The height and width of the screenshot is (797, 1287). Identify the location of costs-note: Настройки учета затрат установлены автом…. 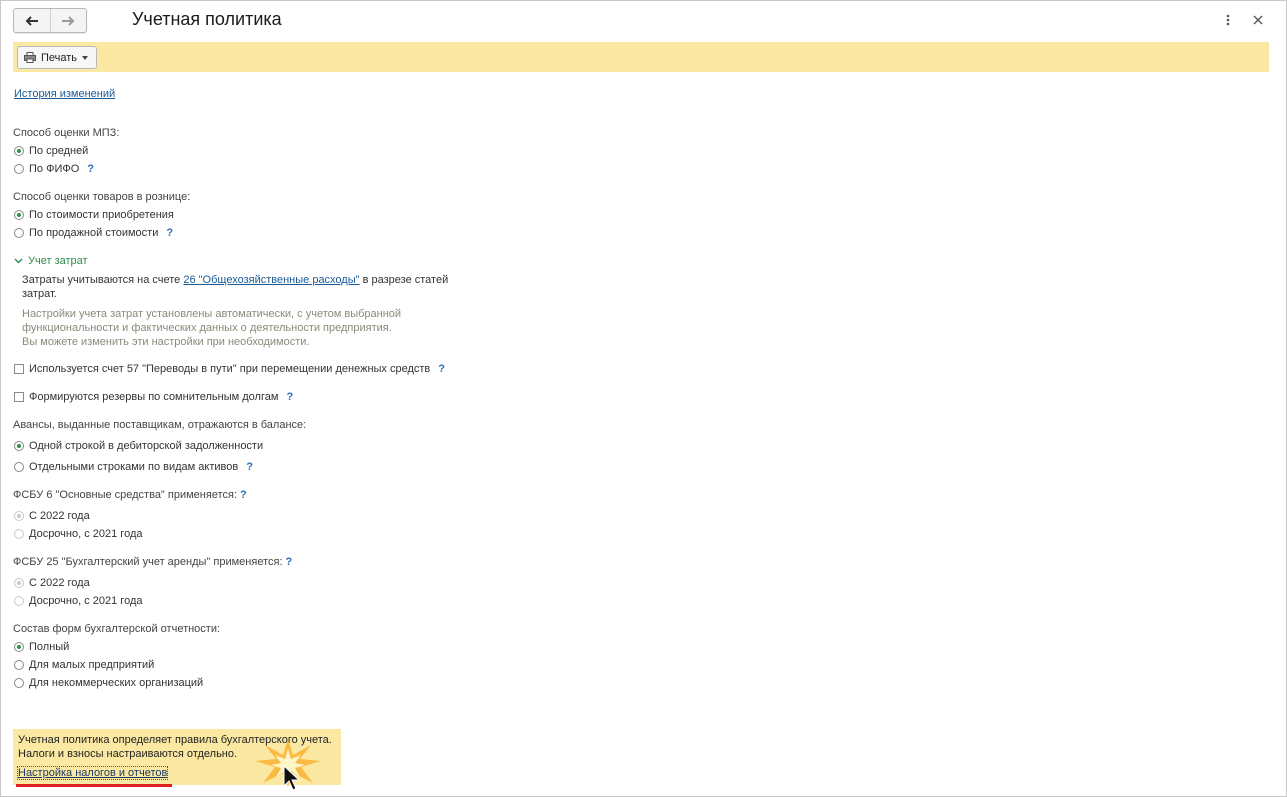
(212, 328).